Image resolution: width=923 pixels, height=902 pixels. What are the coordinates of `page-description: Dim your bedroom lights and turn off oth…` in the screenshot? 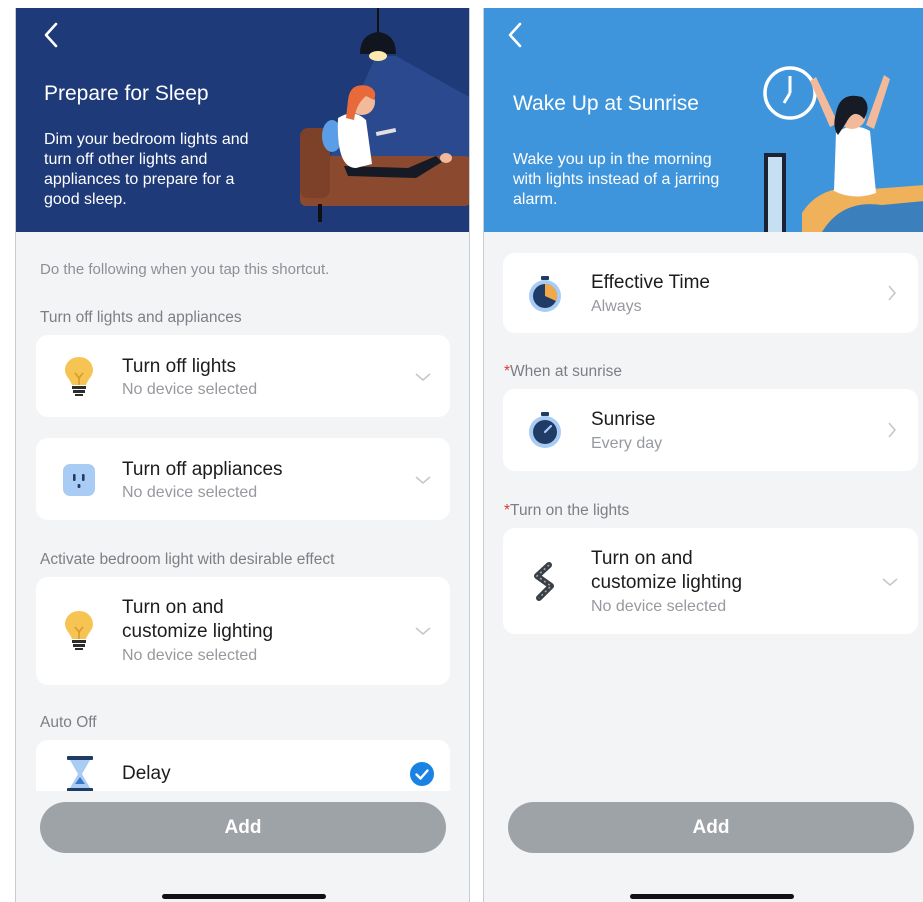 It's located at (146, 169).